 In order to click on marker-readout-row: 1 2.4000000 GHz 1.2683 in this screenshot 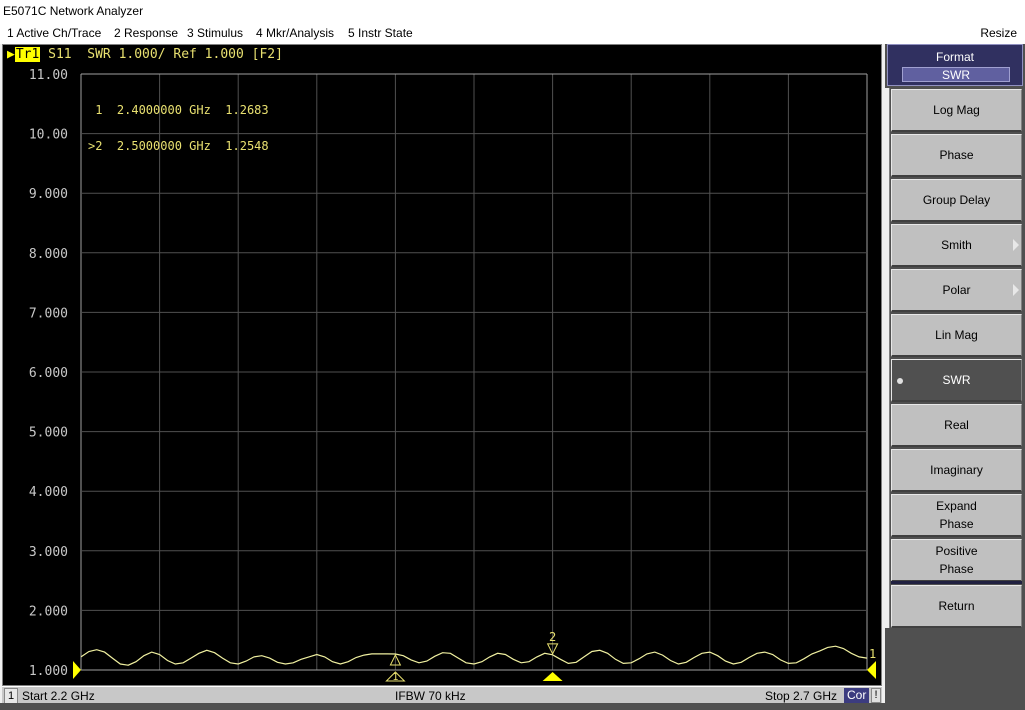, I will do `click(178, 110)`.